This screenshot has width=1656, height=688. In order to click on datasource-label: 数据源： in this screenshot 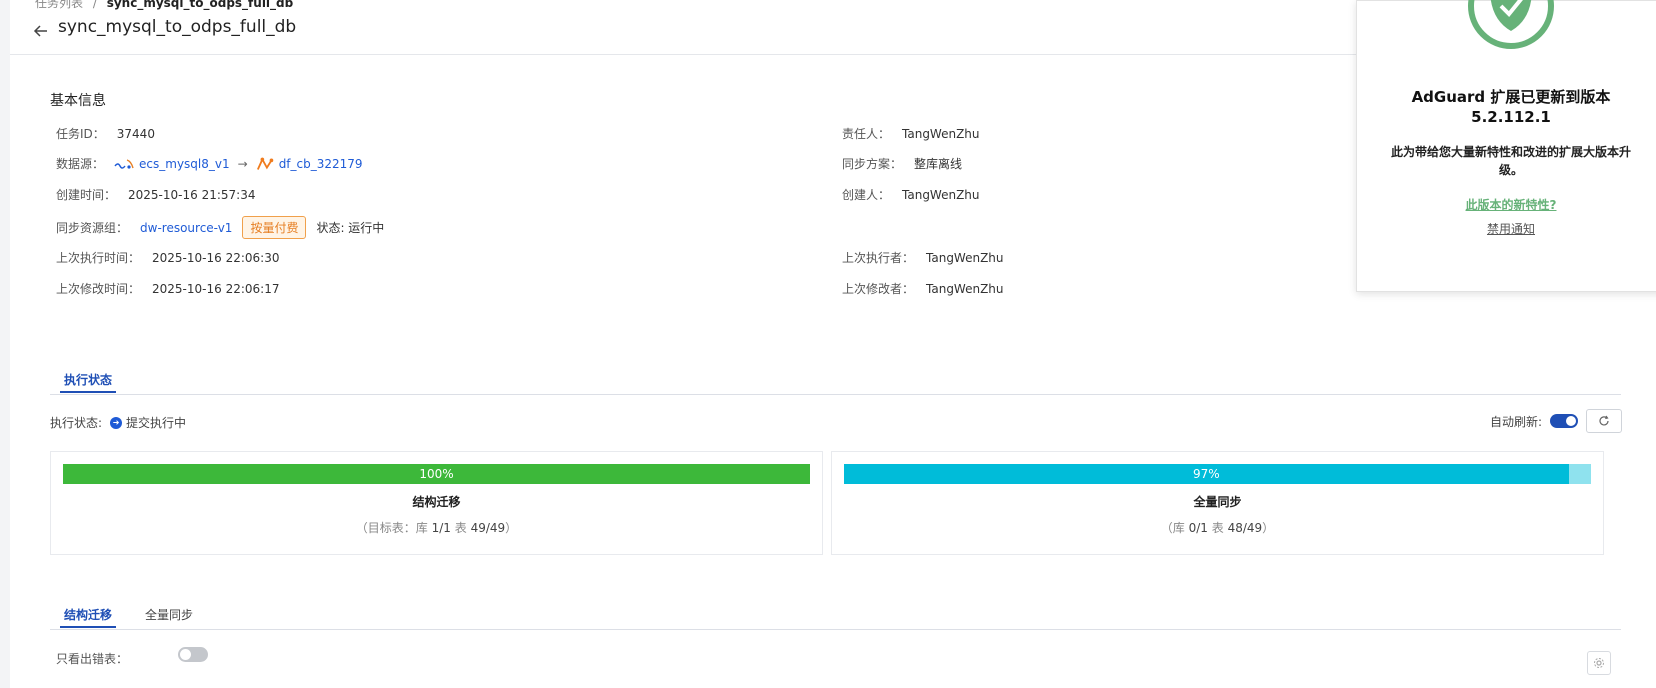, I will do `click(80, 164)`.